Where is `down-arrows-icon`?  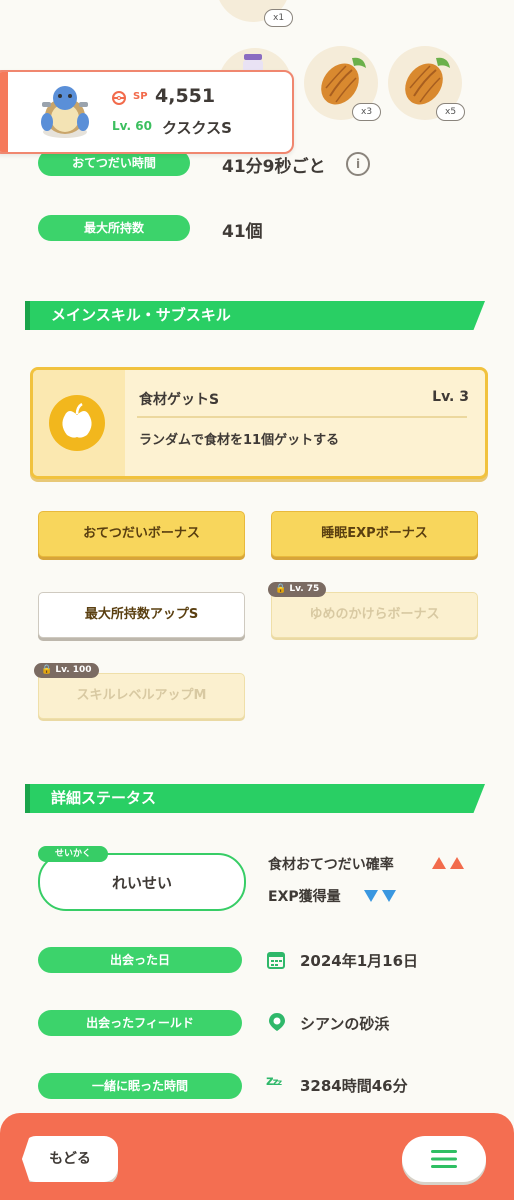
down-arrows-icon is located at coordinates (380, 896).